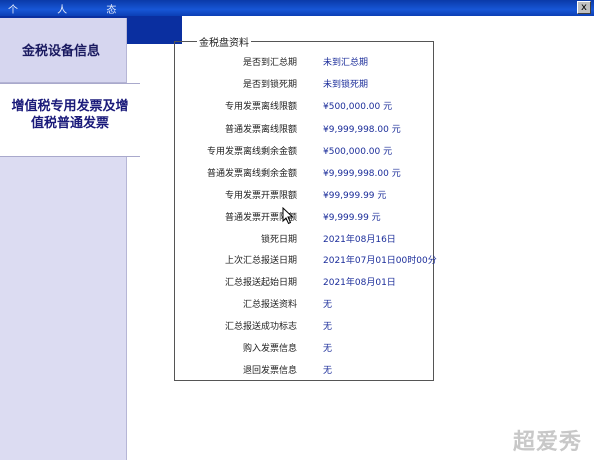 The height and width of the screenshot is (460, 594). I want to click on info-label: 锁死日期, so click(278, 240).